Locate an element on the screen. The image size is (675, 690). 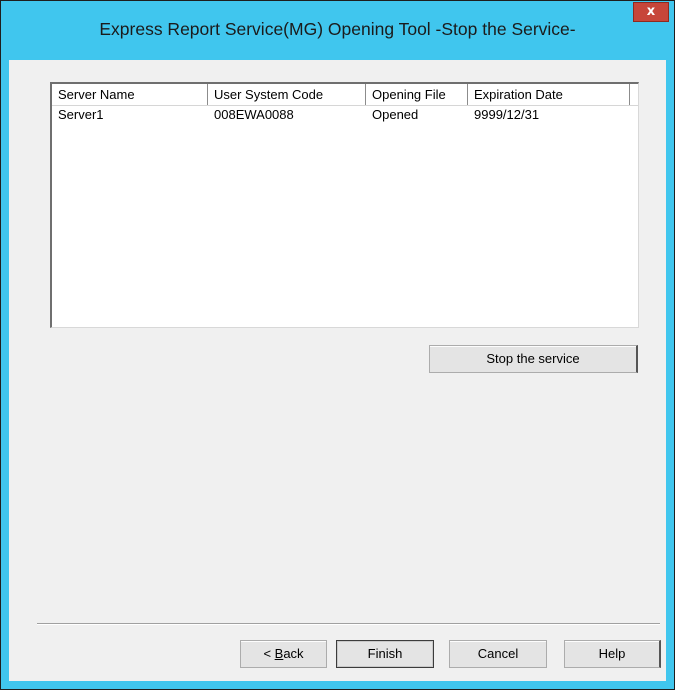
close-icon: x is located at coordinates (651, 11).